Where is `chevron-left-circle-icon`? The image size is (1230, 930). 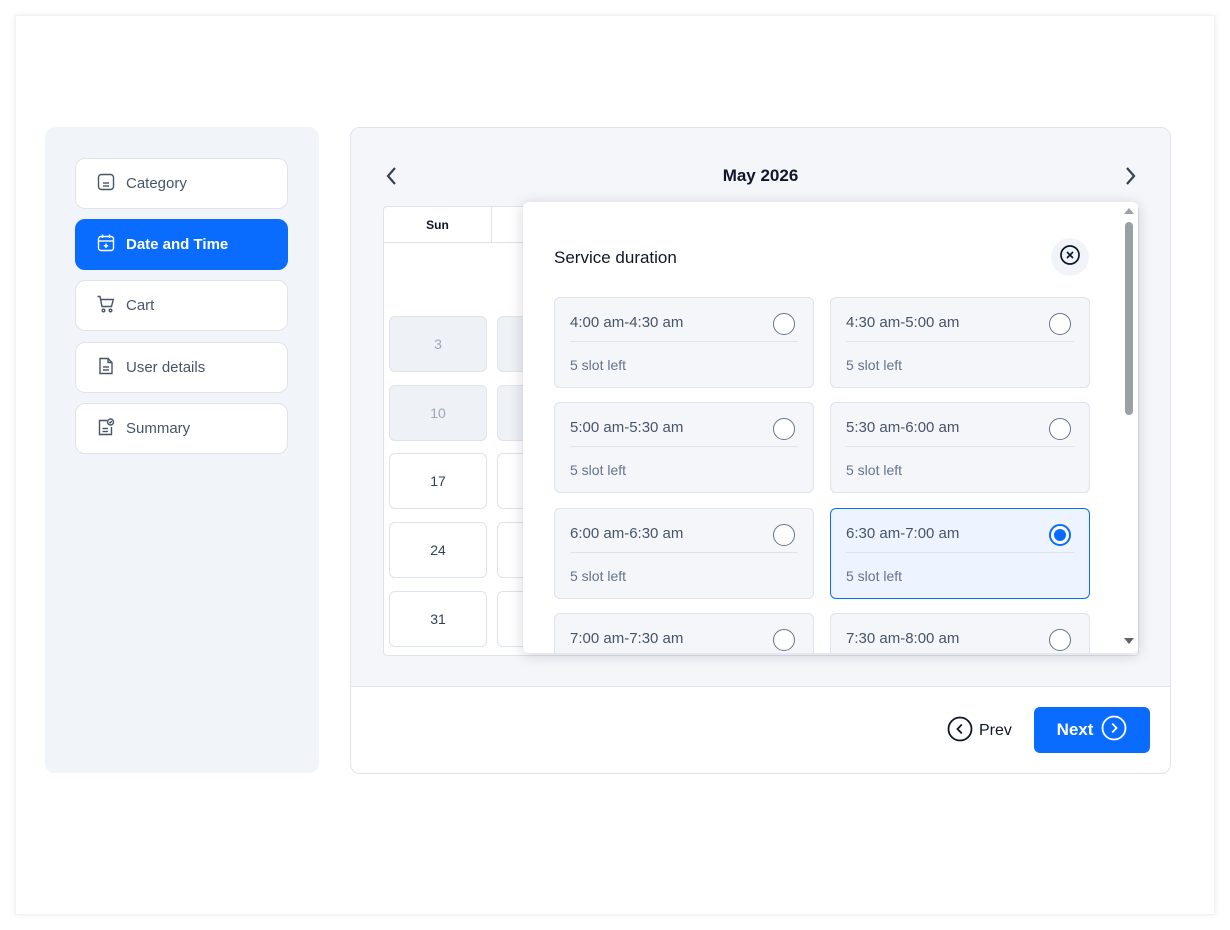 chevron-left-circle-icon is located at coordinates (960, 731).